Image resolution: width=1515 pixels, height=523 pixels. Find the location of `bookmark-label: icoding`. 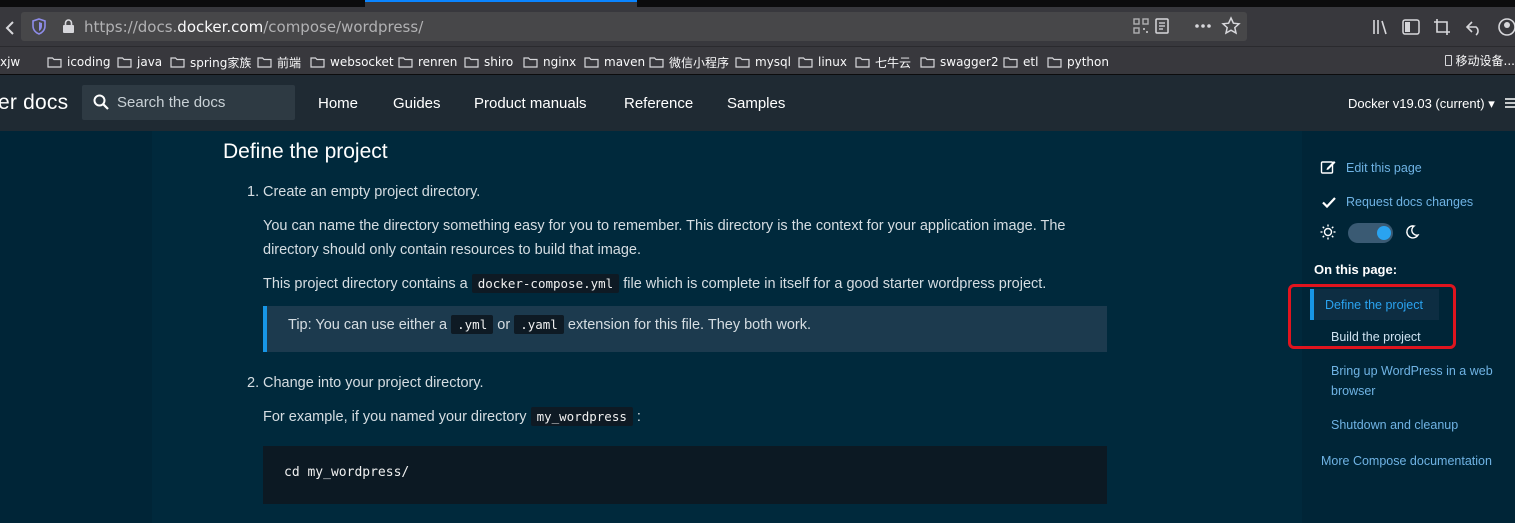

bookmark-label: icoding is located at coordinates (89, 62).